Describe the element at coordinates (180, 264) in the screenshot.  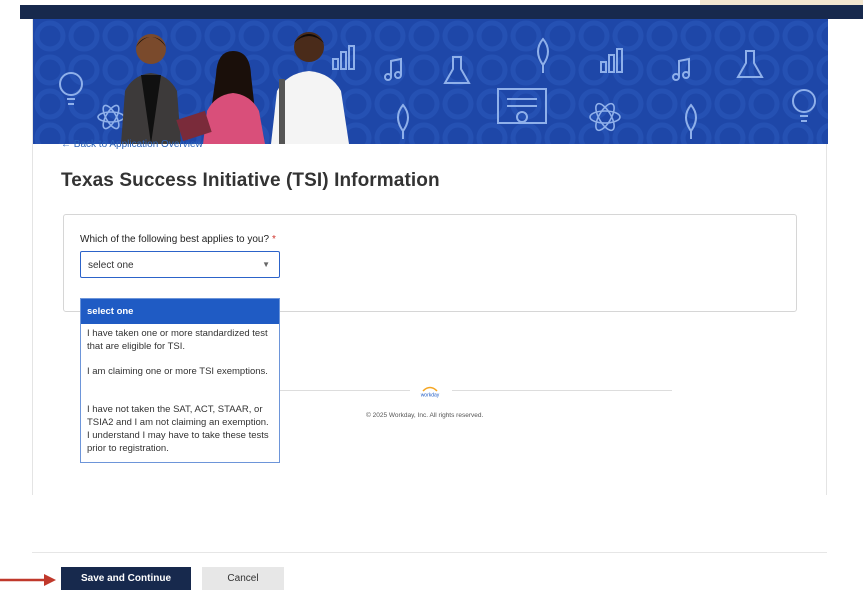
I see `tsi-status-select: select one ▼` at that location.